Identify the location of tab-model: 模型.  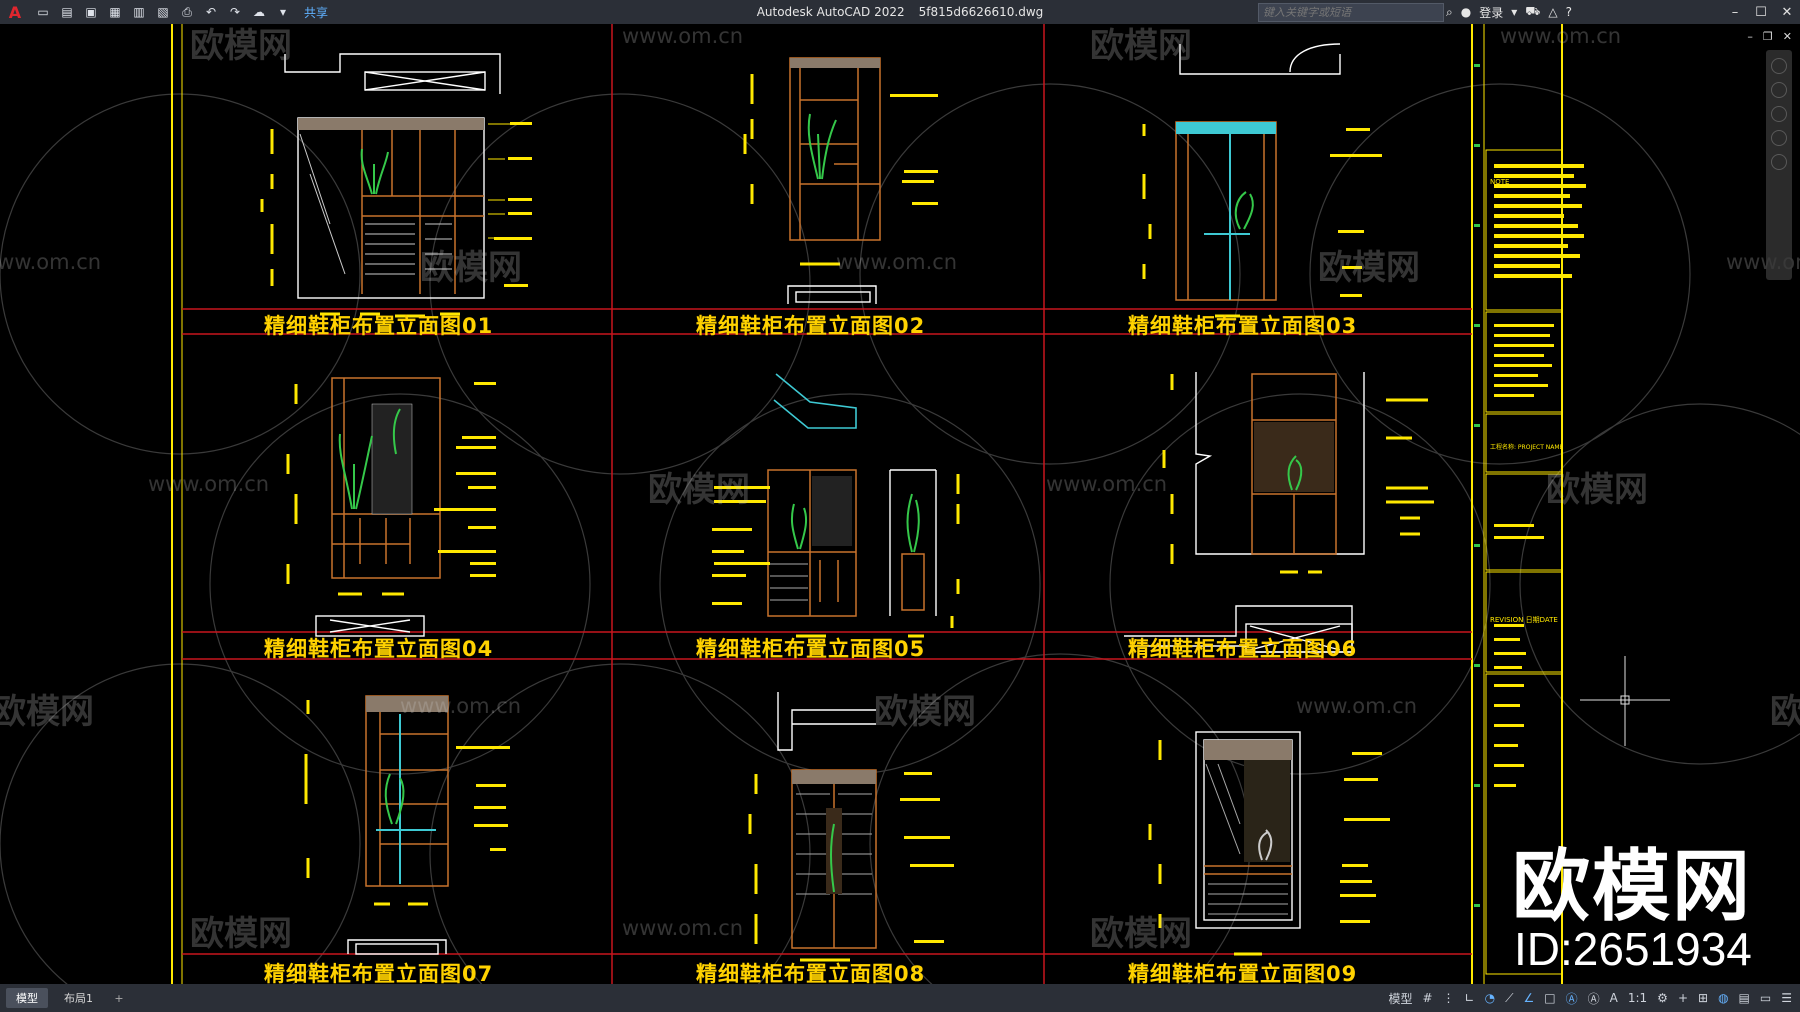
(27, 998).